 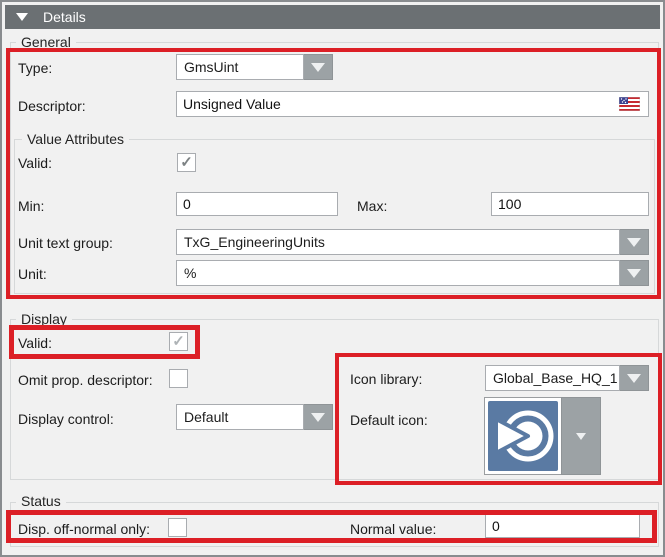 I want to click on va-valid-label: Valid:, so click(x=35, y=163).